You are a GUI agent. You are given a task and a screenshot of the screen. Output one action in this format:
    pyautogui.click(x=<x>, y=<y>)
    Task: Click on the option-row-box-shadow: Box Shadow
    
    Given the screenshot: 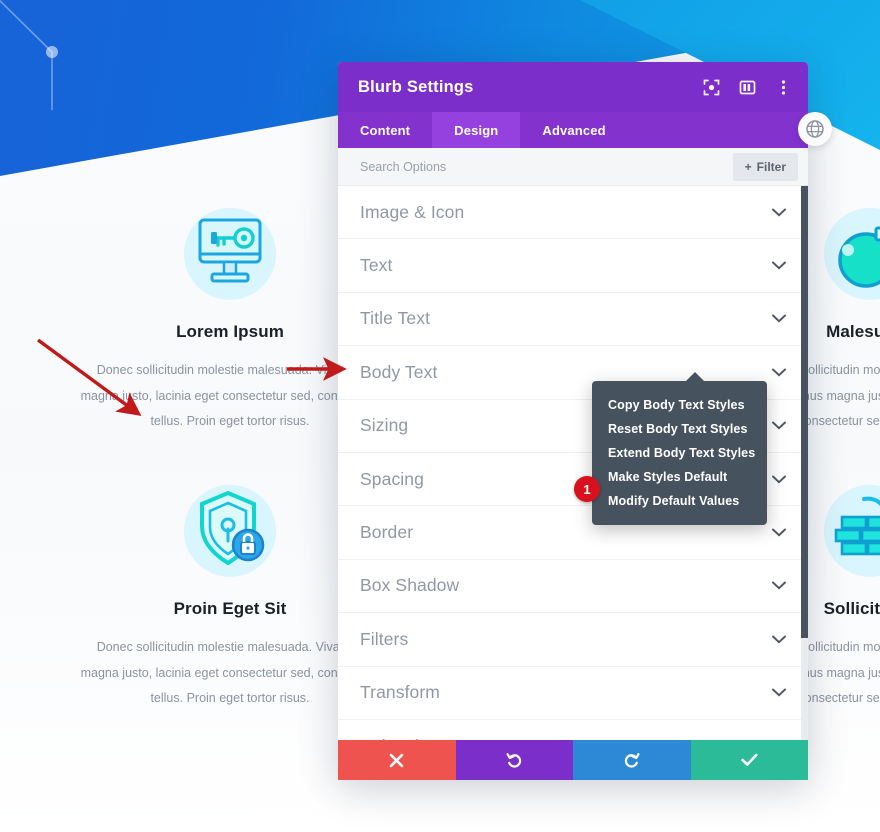 What is the action you would take?
    pyautogui.click(x=573, y=587)
    